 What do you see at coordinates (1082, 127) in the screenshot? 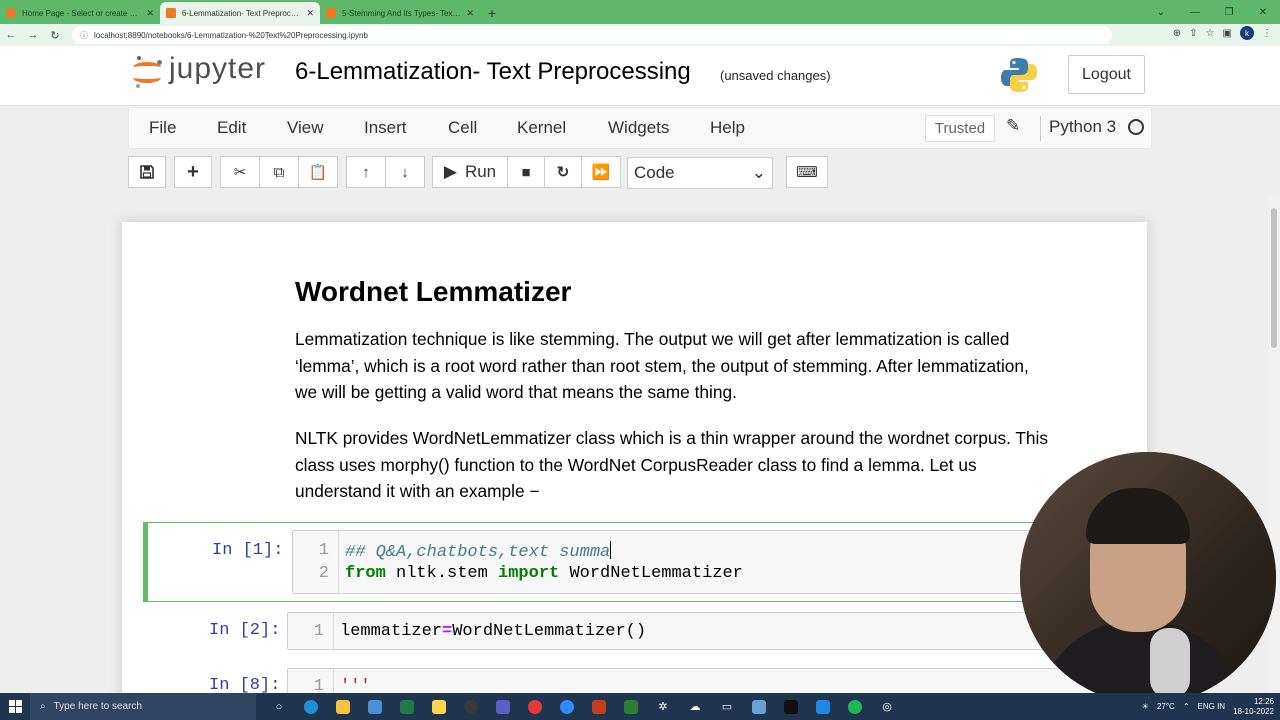
I see `kernel-name: Python 3` at bounding box center [1082, 127].